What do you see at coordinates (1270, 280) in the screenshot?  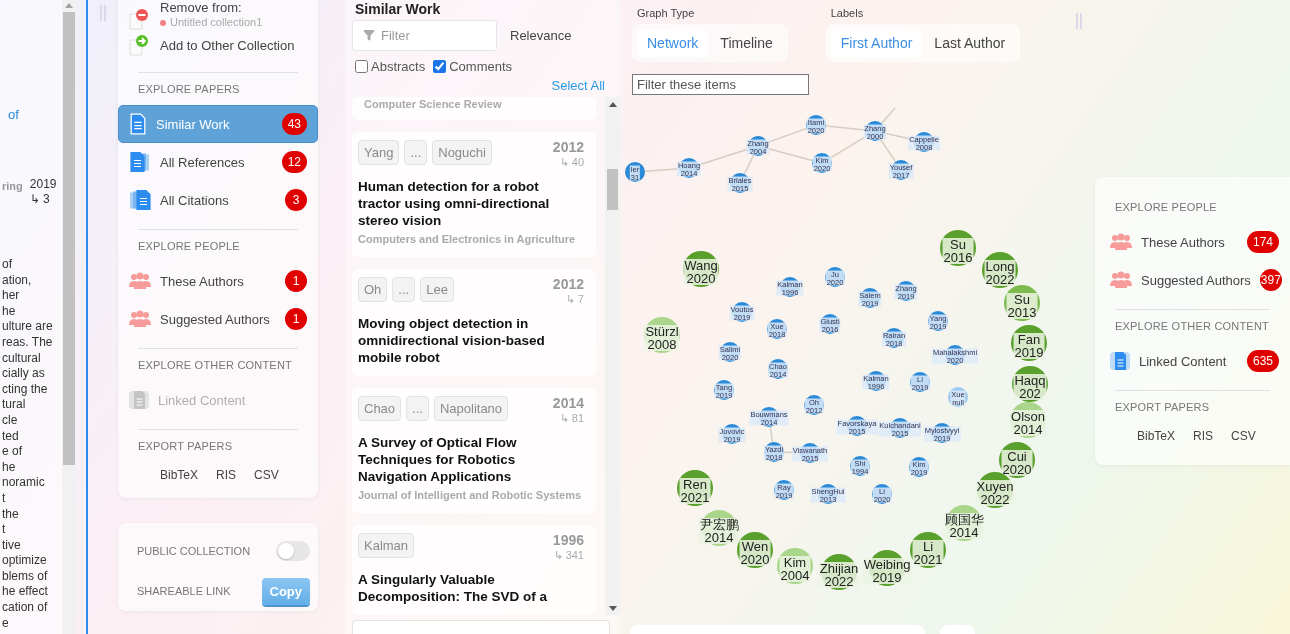 I see `count-badge: 397` at bounding box center [1270, 280].